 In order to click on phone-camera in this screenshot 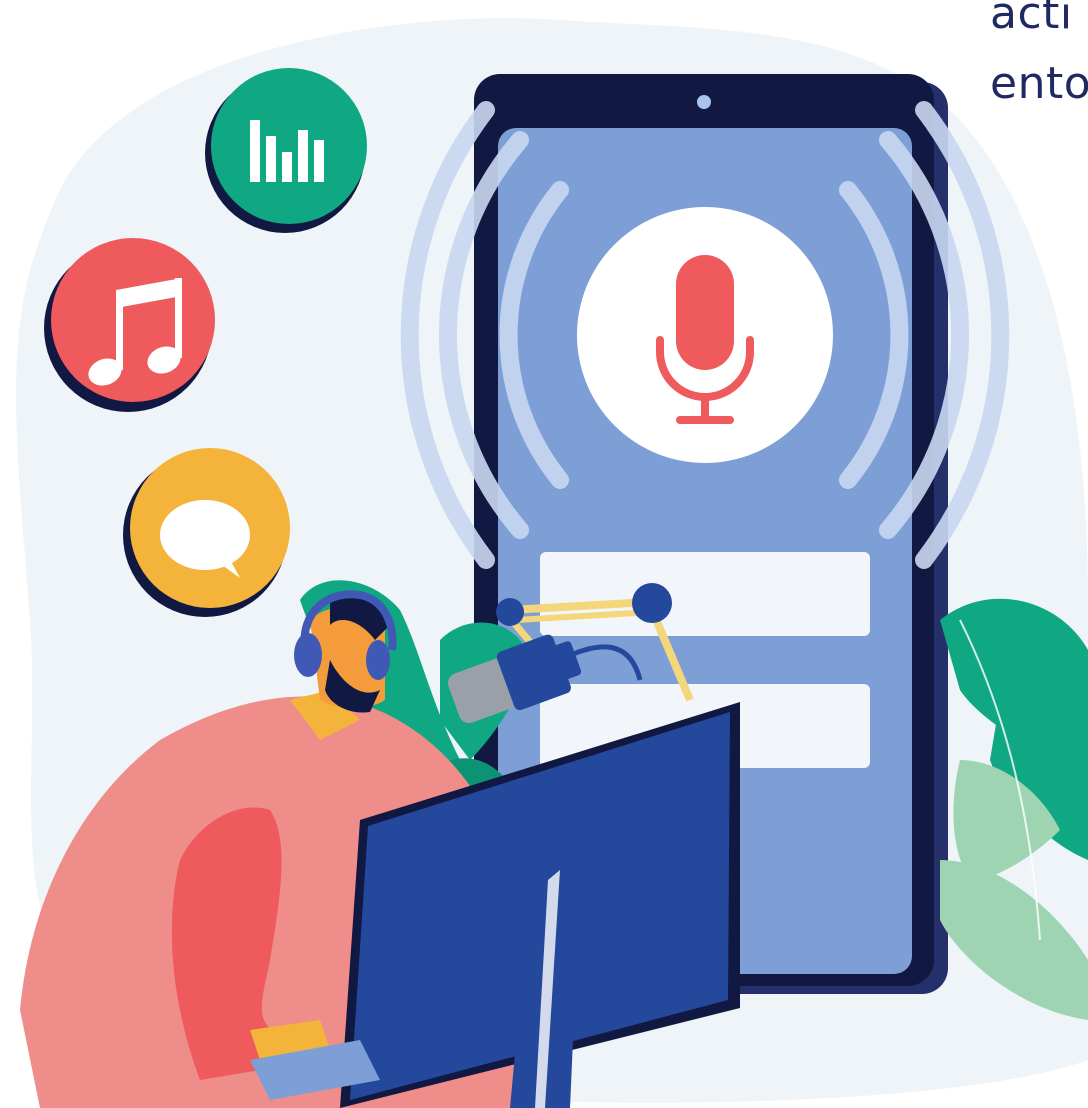, I will do `click(704, 102)`.